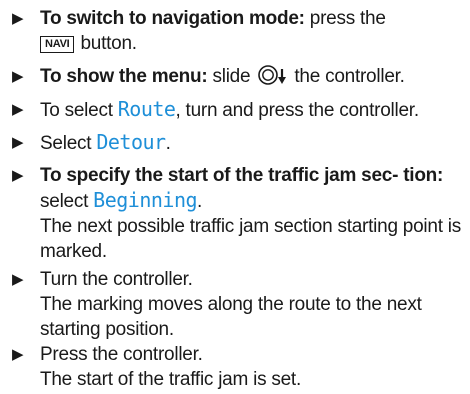 This screenshot has width=470, height=394. I want to click on step-text: the controller., so click(349, 76).